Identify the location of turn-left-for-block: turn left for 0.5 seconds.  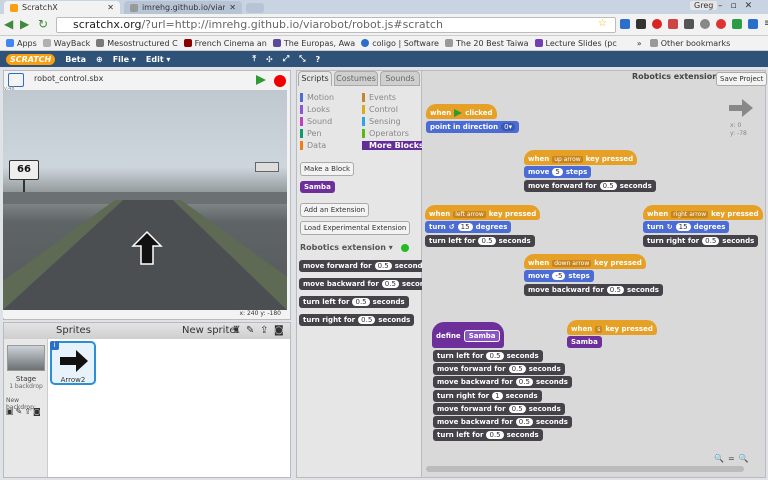
(480, 241).